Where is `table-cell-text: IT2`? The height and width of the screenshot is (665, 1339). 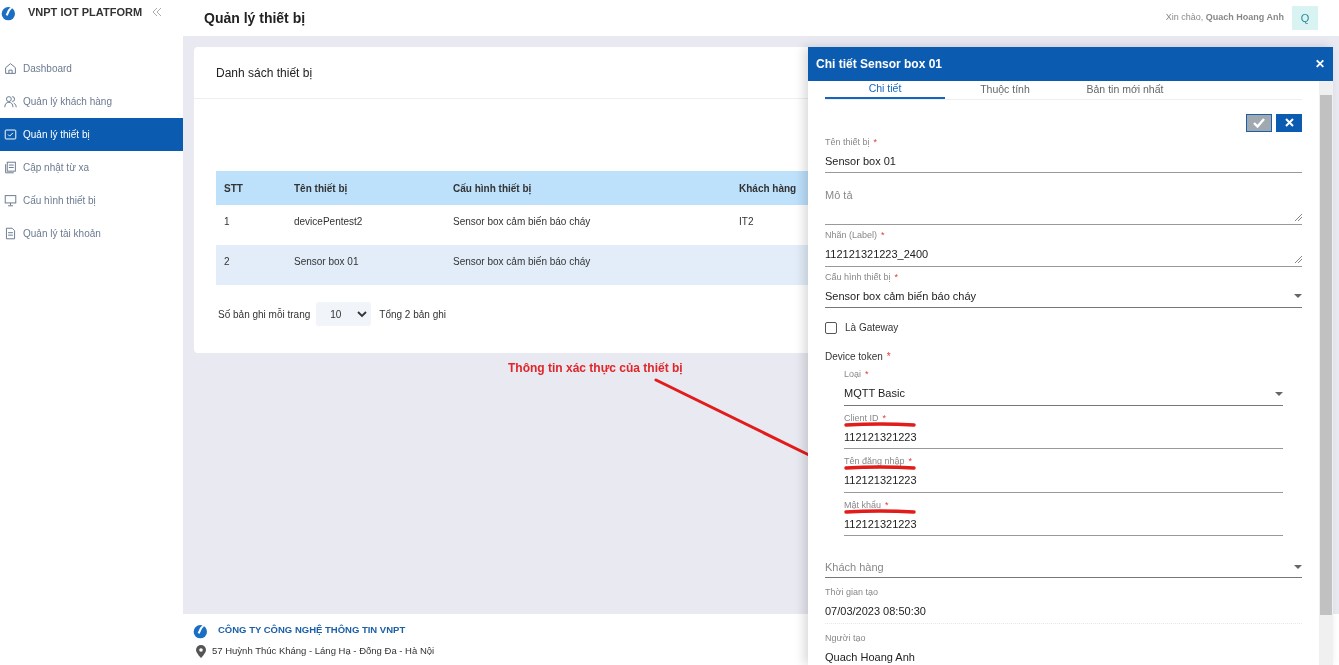
table-cell-text: IT2 is located at coordinates (746, 222).